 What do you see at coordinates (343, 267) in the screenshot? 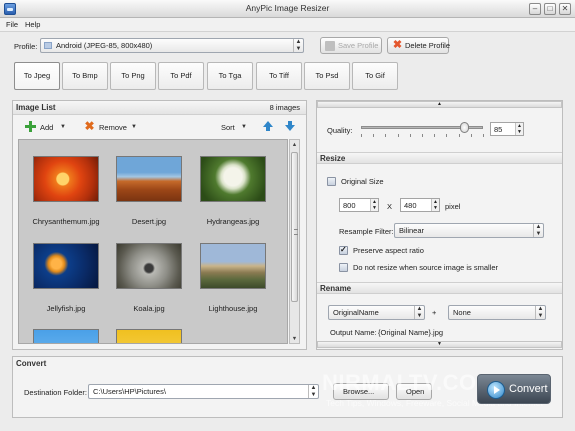
I see `no-resize-smaller-checkbox` at bounding box center [343, 267].